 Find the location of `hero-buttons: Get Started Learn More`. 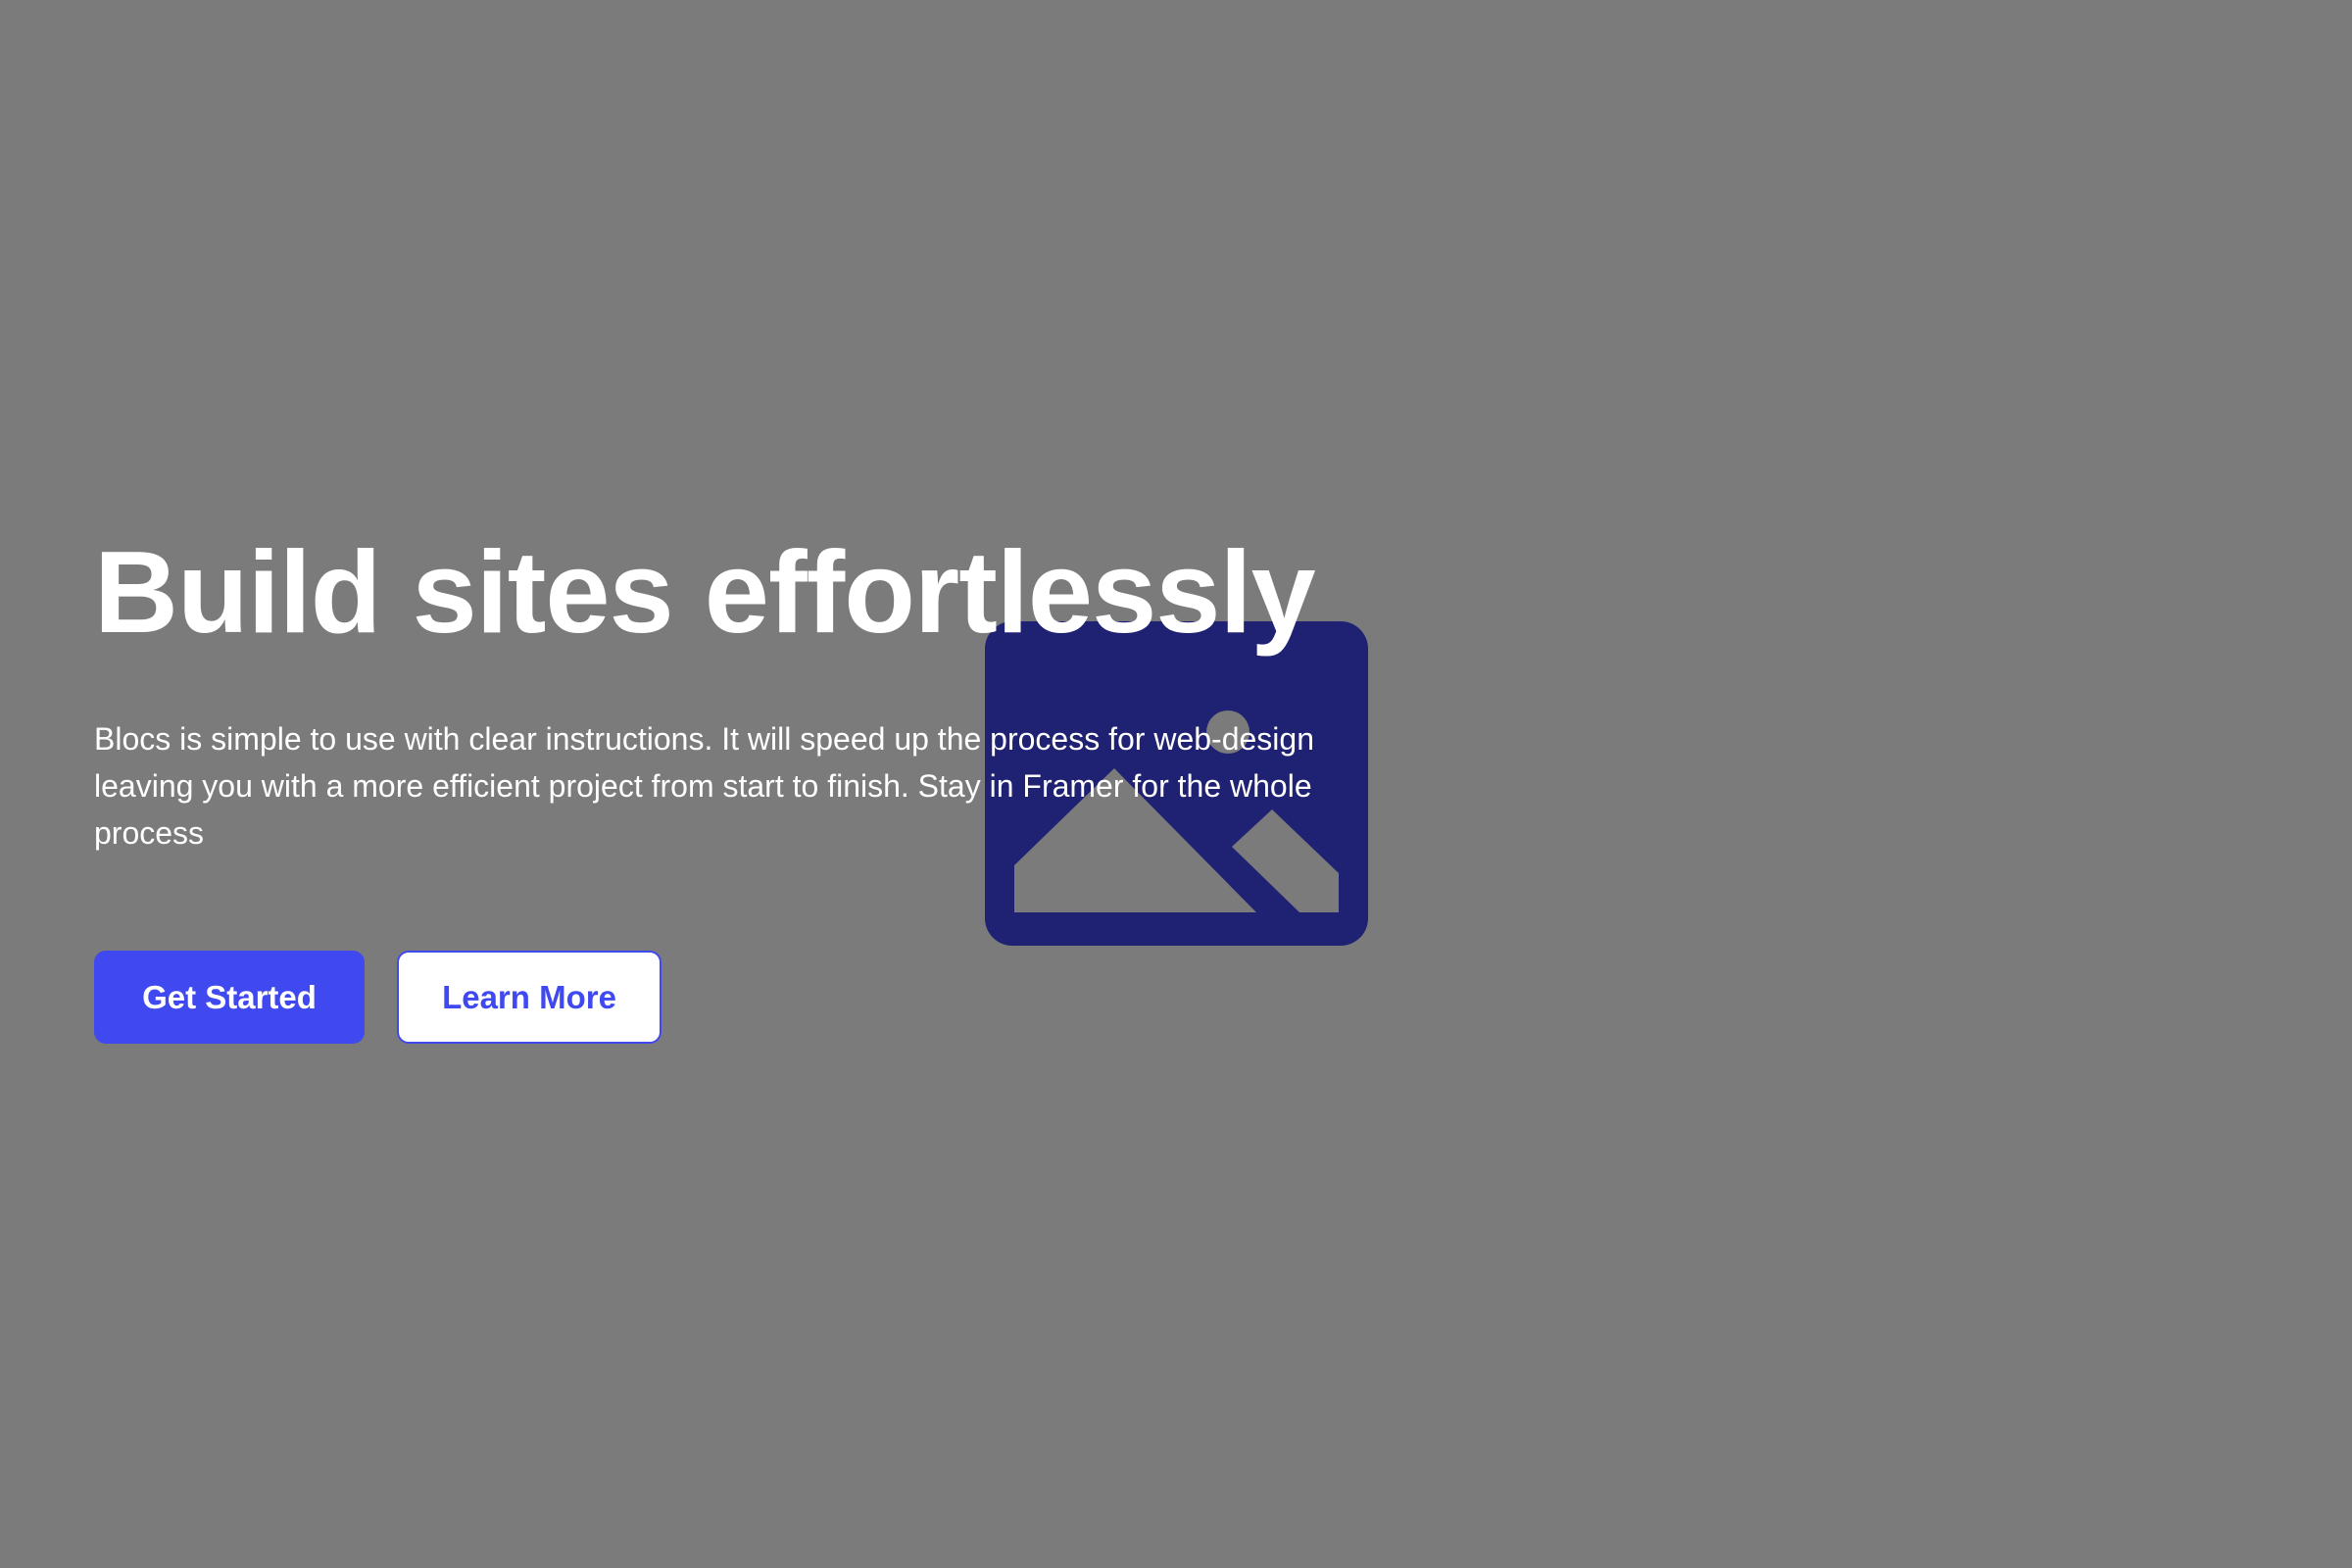

hero-buttons: Get Started Learn More is located at coordinates (731, 997).